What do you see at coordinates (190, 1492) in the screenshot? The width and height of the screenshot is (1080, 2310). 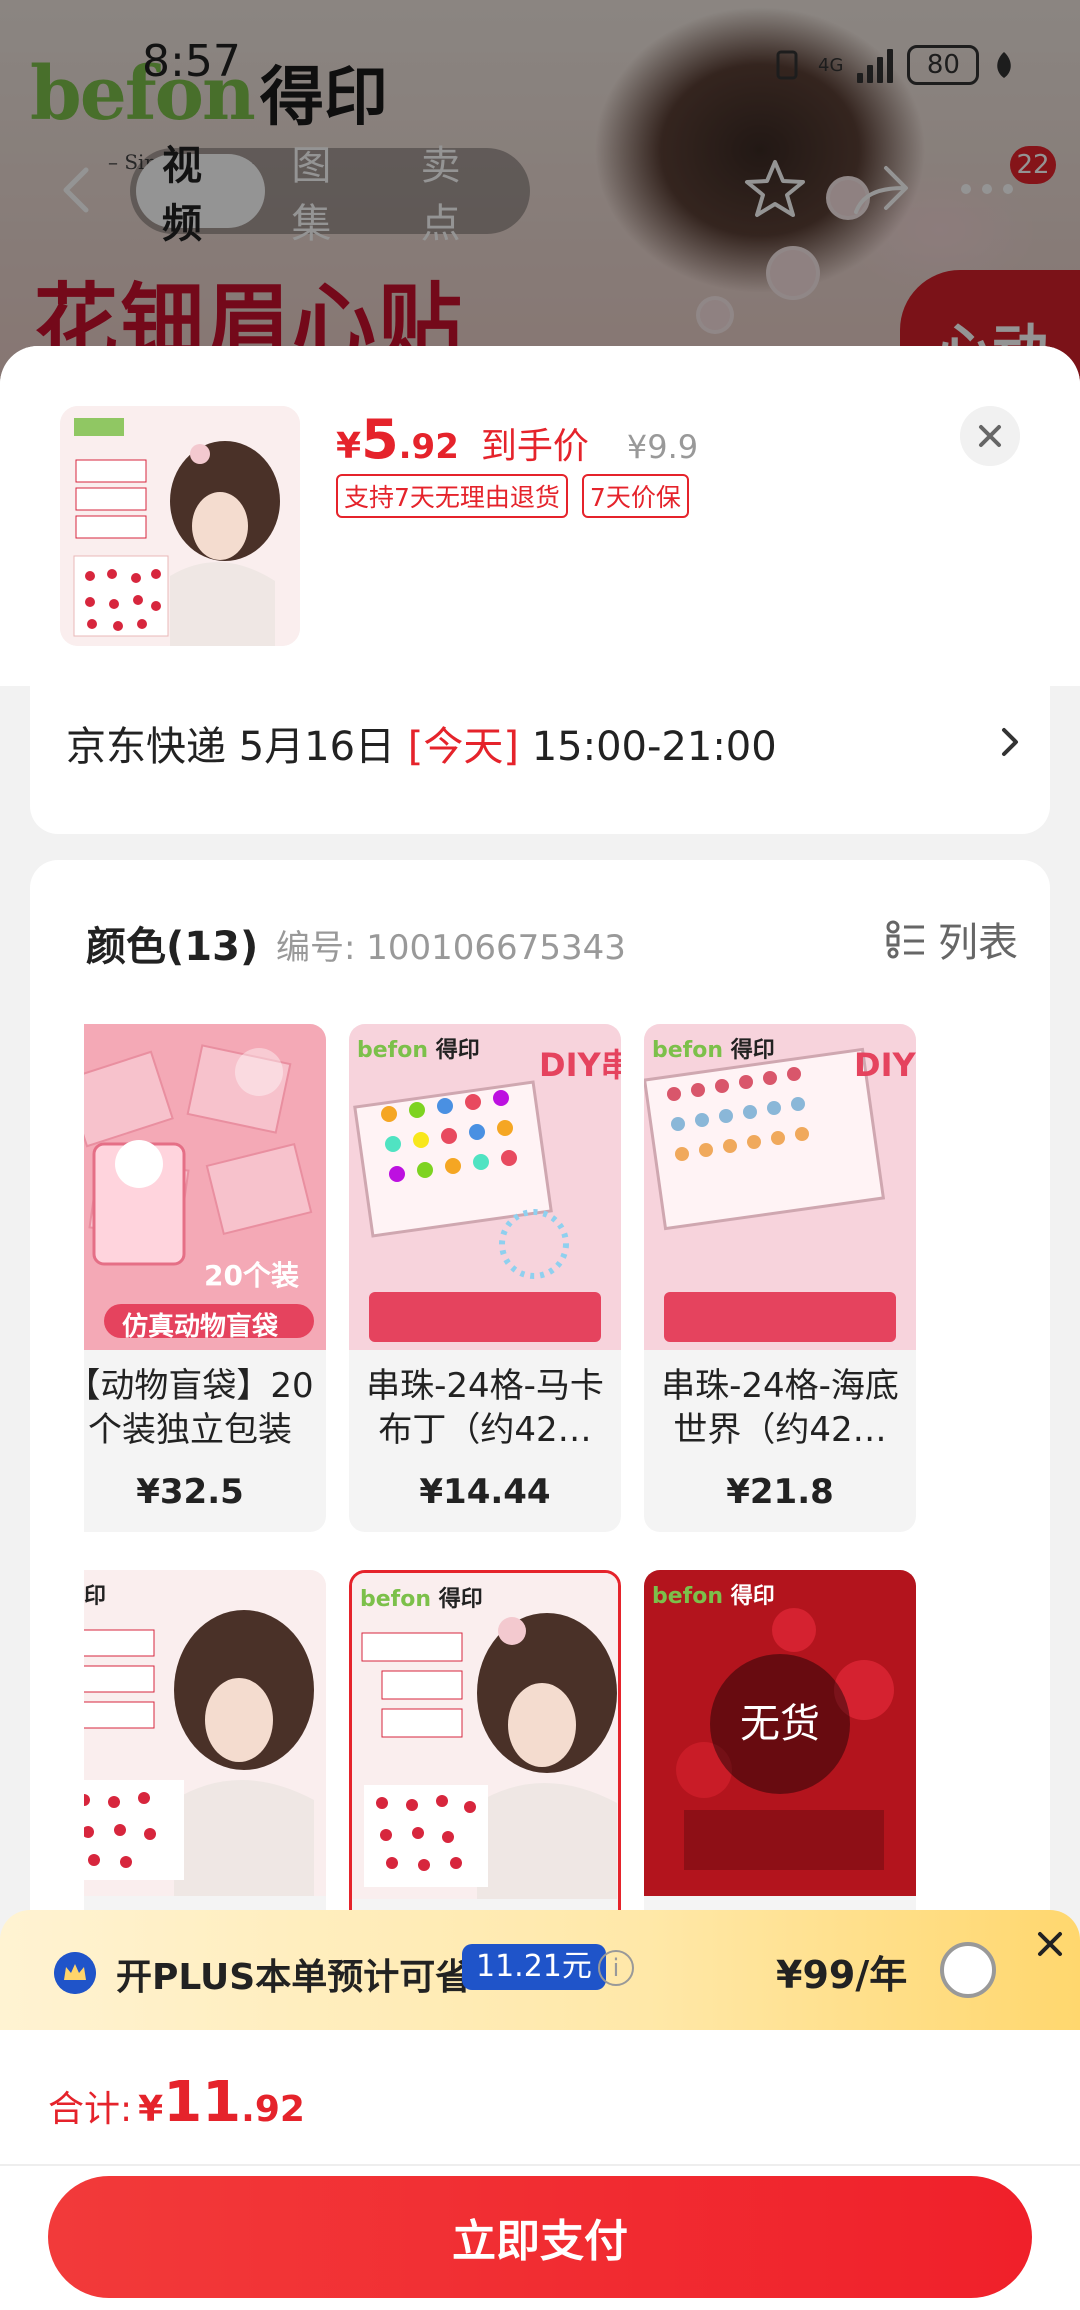 I see `sku-item-price: ¥32.5` at bounding box center [190, 1492].